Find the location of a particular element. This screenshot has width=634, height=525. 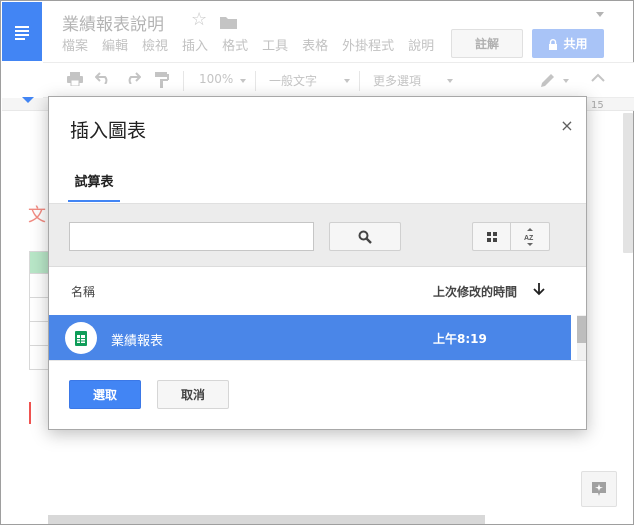

menu-insert: 插入 is located at coordinates (195, 47).